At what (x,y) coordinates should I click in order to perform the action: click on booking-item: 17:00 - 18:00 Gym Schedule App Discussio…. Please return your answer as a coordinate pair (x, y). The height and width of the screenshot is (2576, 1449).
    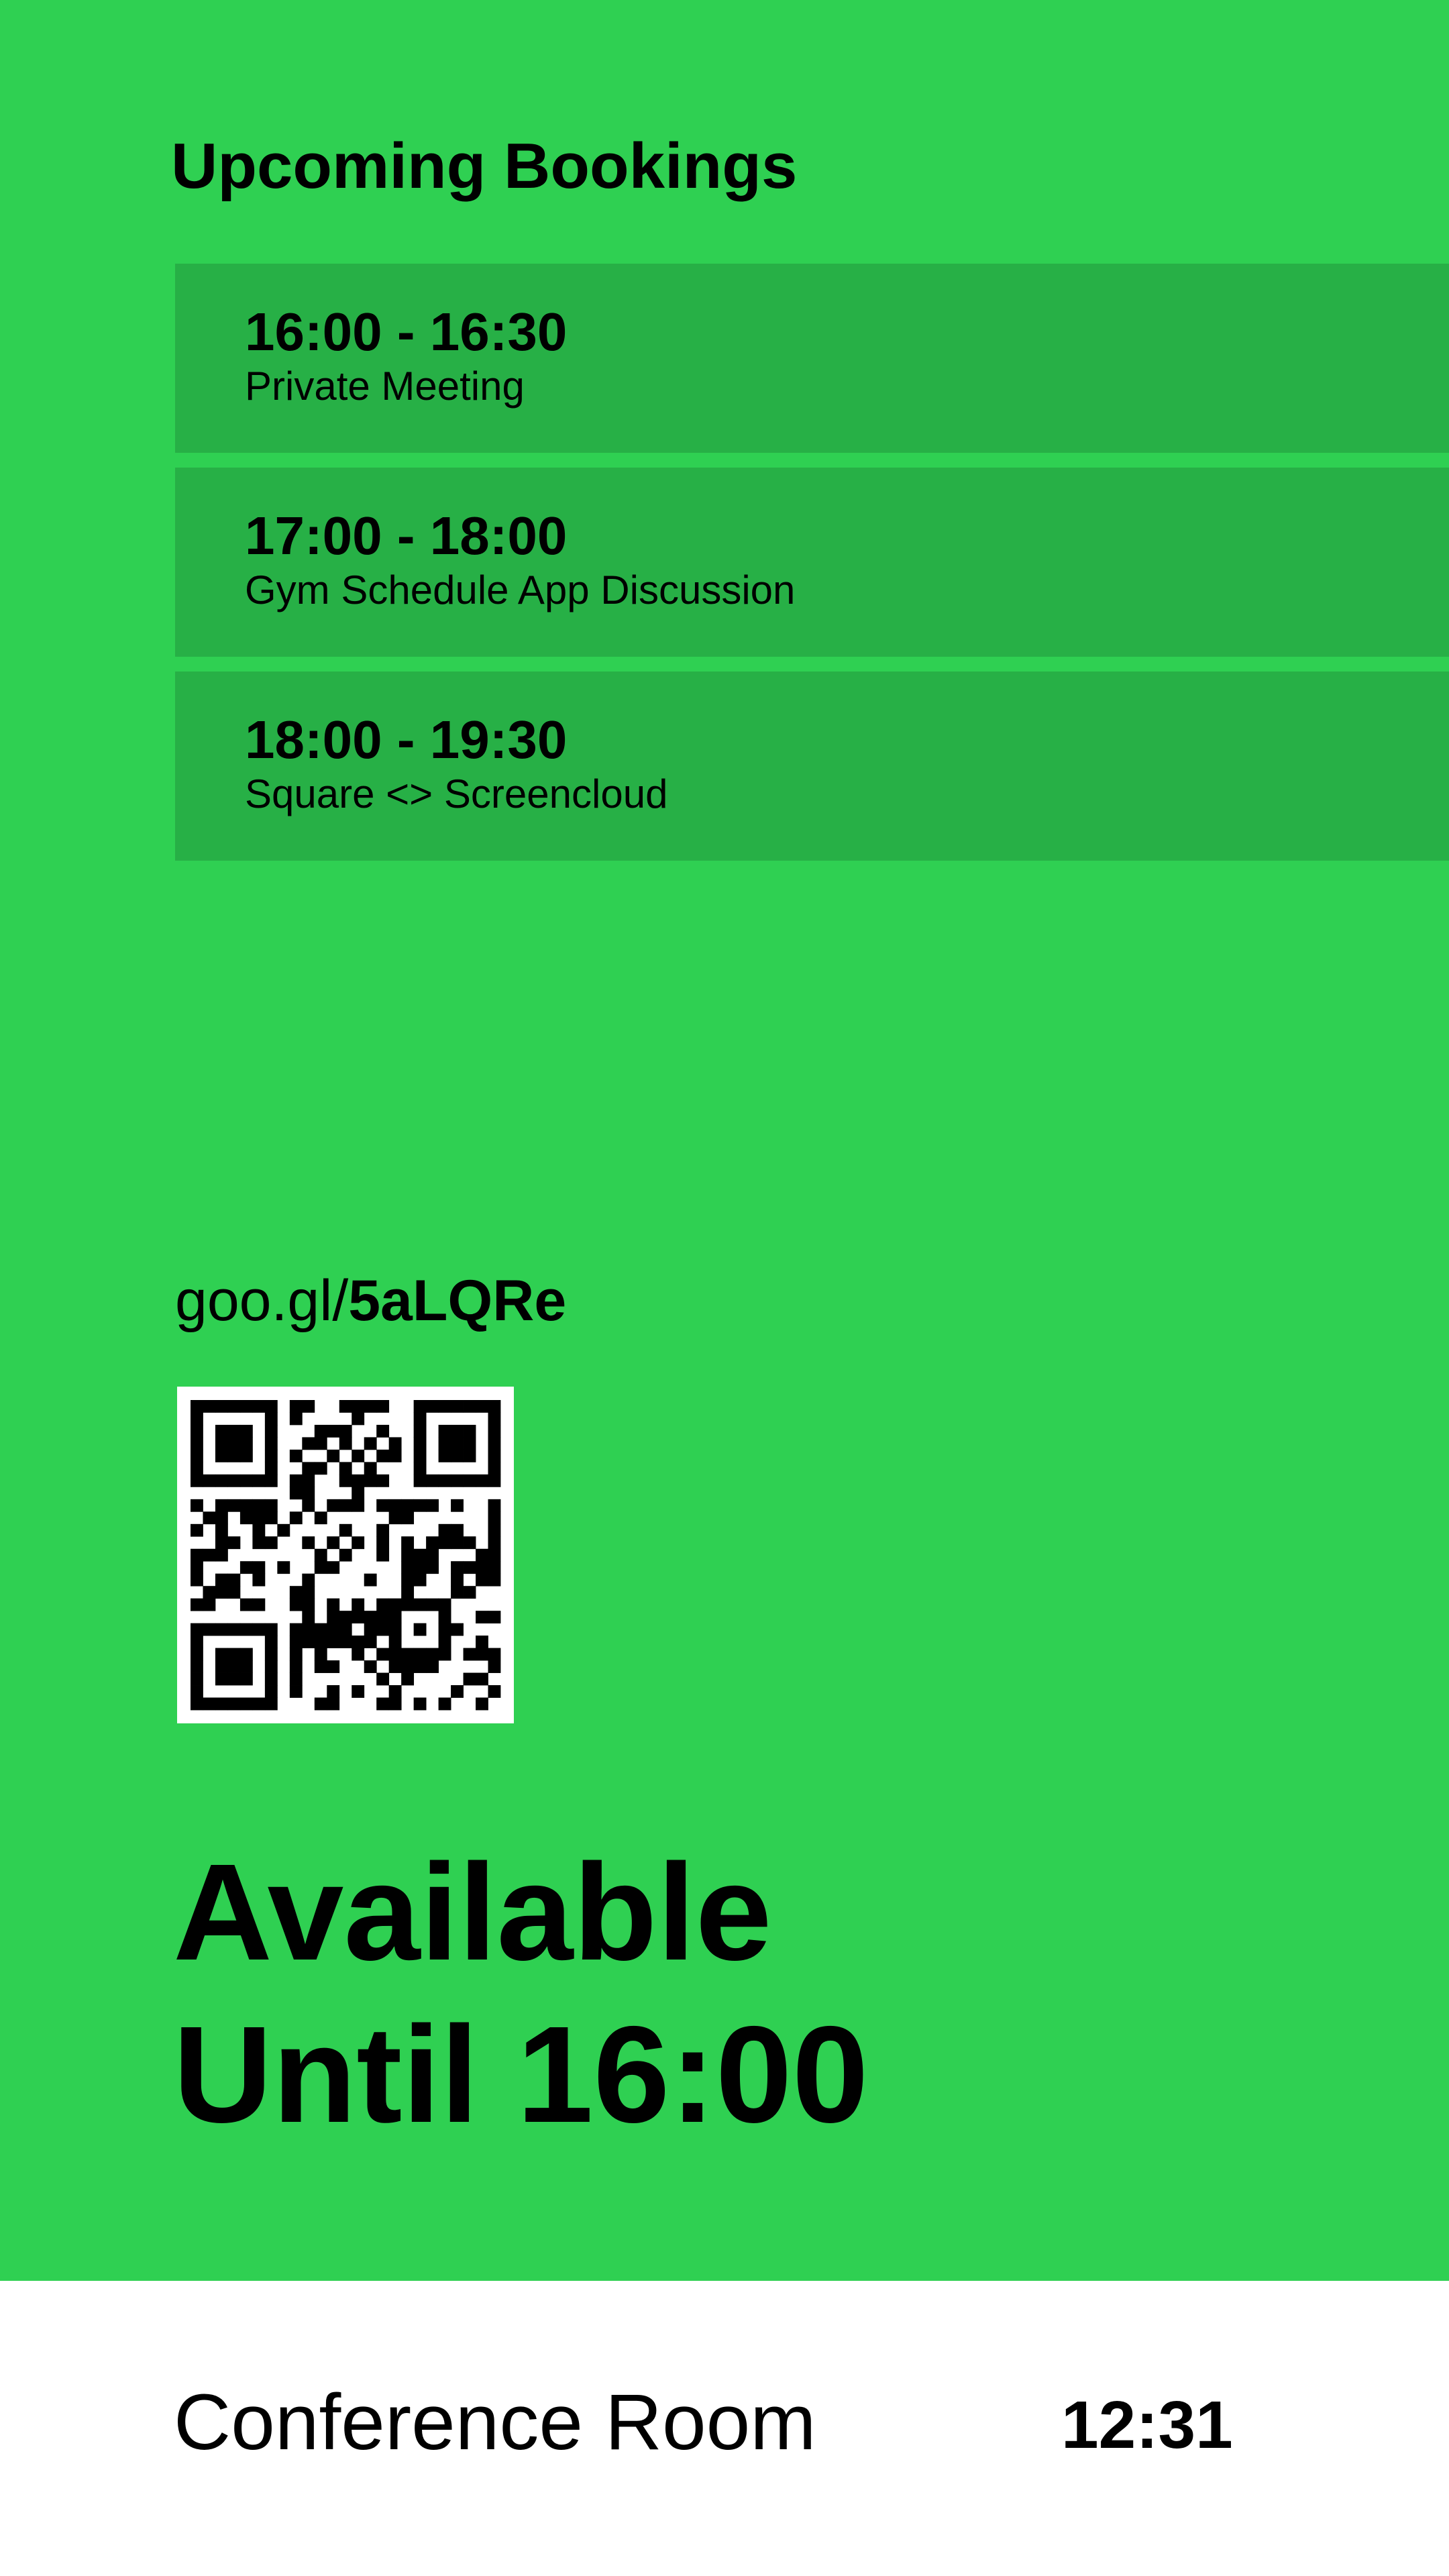
    Looking at the image, I should click on (812, 562).